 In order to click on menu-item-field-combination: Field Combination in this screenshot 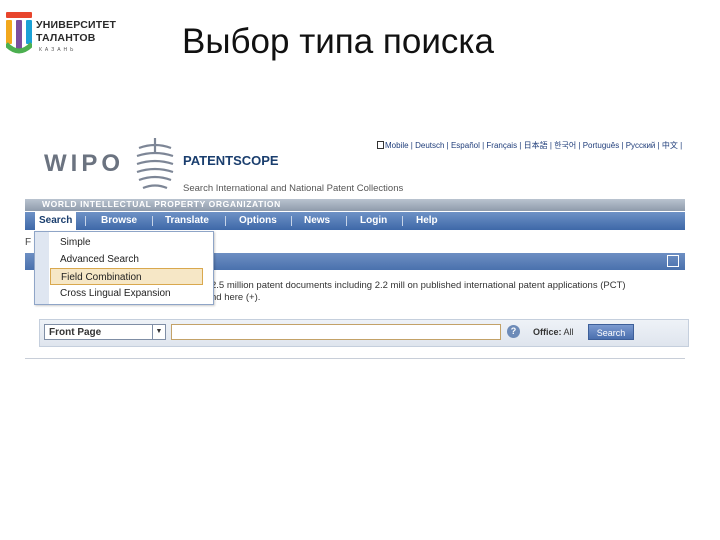, I will do `click(126, 276)`.